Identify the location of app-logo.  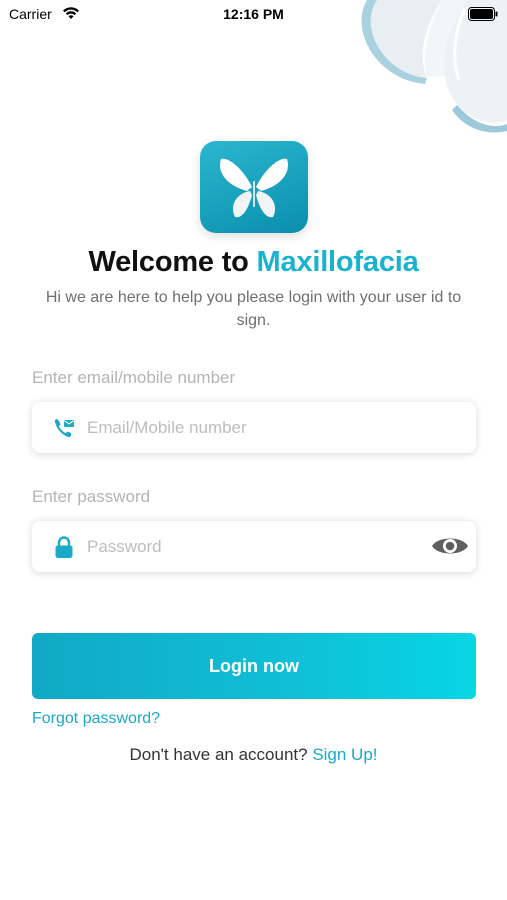
(254, 187).